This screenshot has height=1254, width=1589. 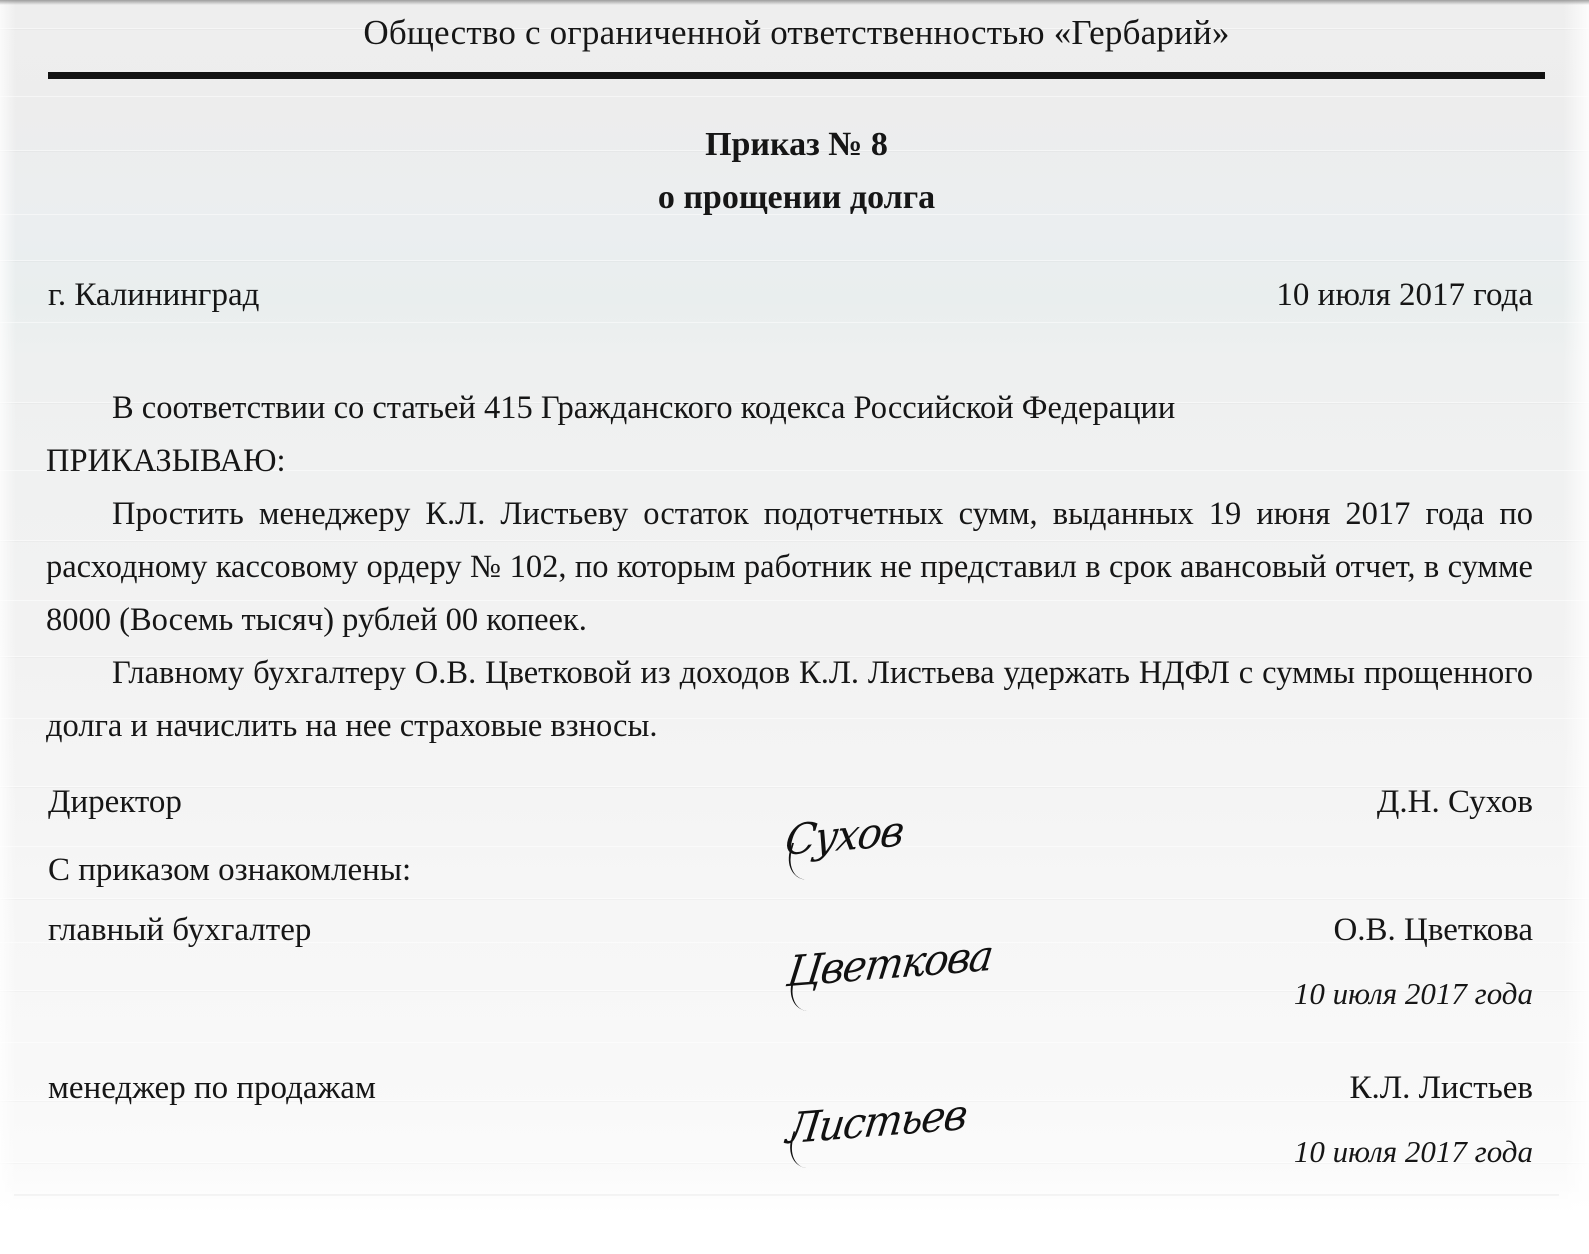 What do you see at coordinates (1404, 295) in the screenshot?
I see `document-date: 10 июля 2017 года` at bounding box center [1404, 295].